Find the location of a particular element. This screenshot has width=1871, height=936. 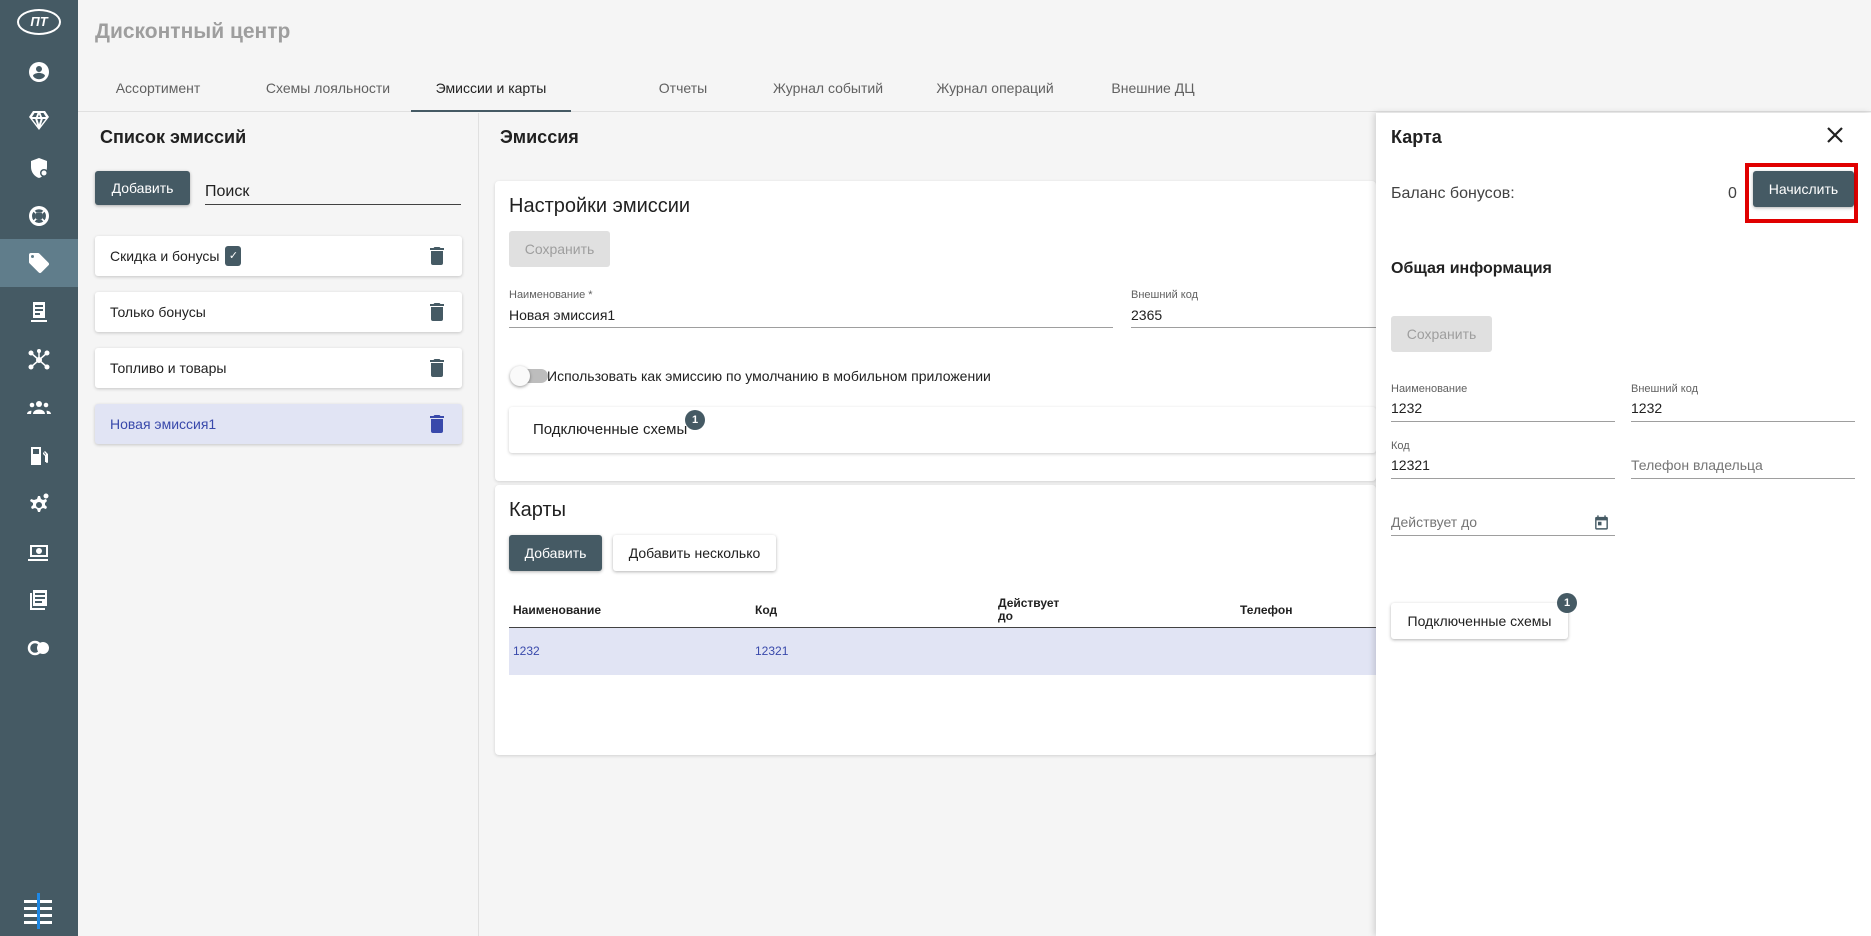

shield-icon is located at coordinates (39, 168).